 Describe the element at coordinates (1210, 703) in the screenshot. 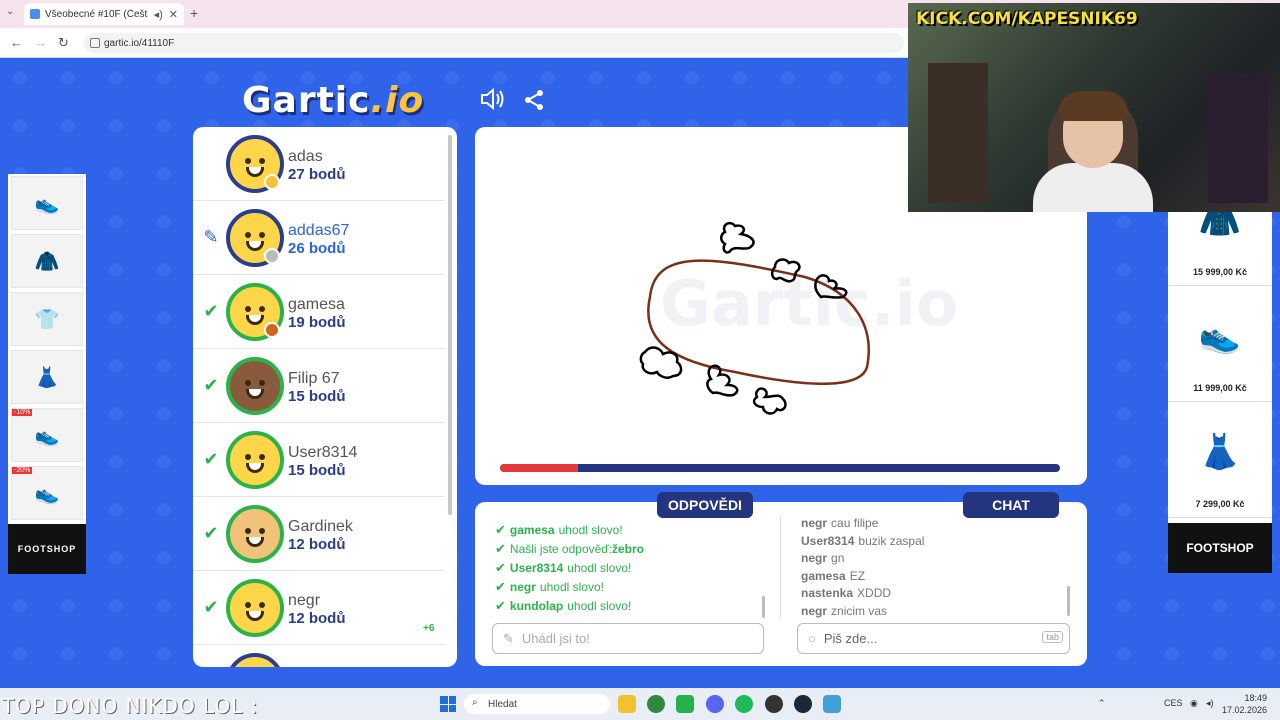

I see `volume-icon: ◂)` at that location.